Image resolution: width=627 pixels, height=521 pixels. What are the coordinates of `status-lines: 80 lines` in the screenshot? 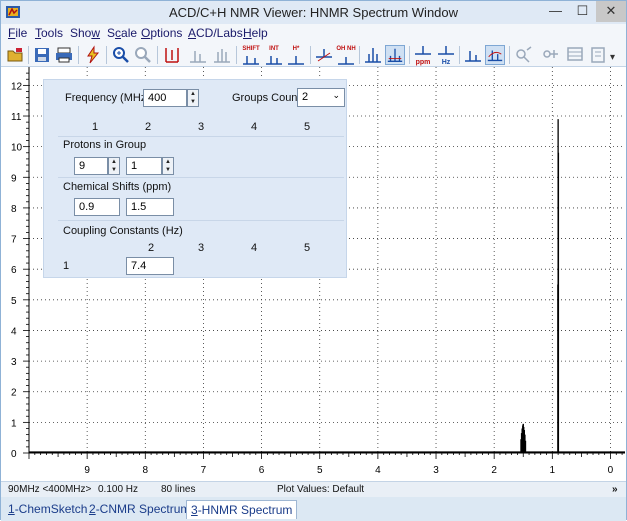 It's located at (178, 489).